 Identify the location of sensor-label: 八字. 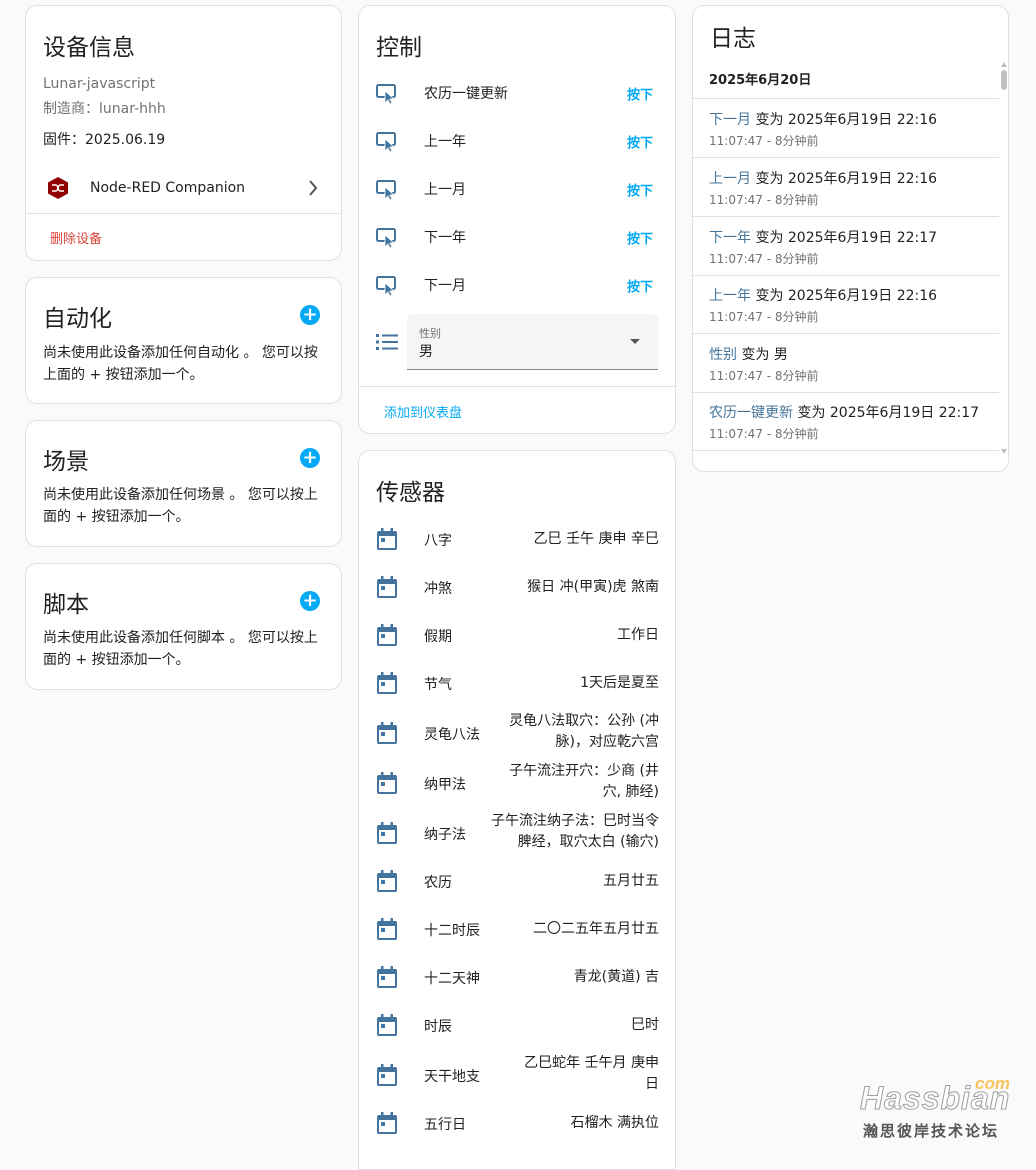
(438, 541).